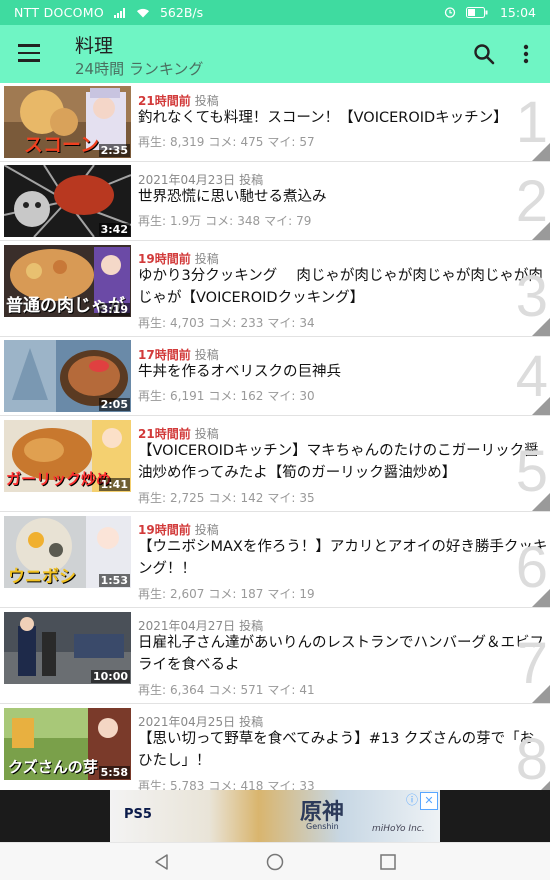 The height and width of the screenshot is (880, 550). What do you see at coordinates (343, 118) in the screenshot?
I see `video-title: 釣れなくても料理！スコーン！【VOICEROIDキッチン】` at bounding box center [343, 118].